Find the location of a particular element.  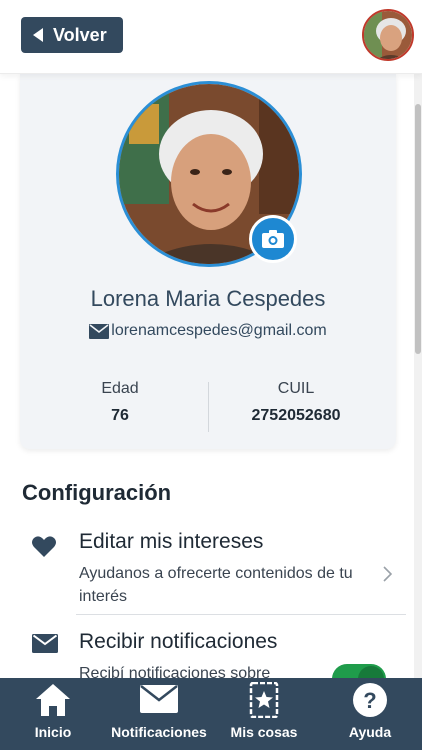

back-arrow-icon is located at coordinates (38, 35).